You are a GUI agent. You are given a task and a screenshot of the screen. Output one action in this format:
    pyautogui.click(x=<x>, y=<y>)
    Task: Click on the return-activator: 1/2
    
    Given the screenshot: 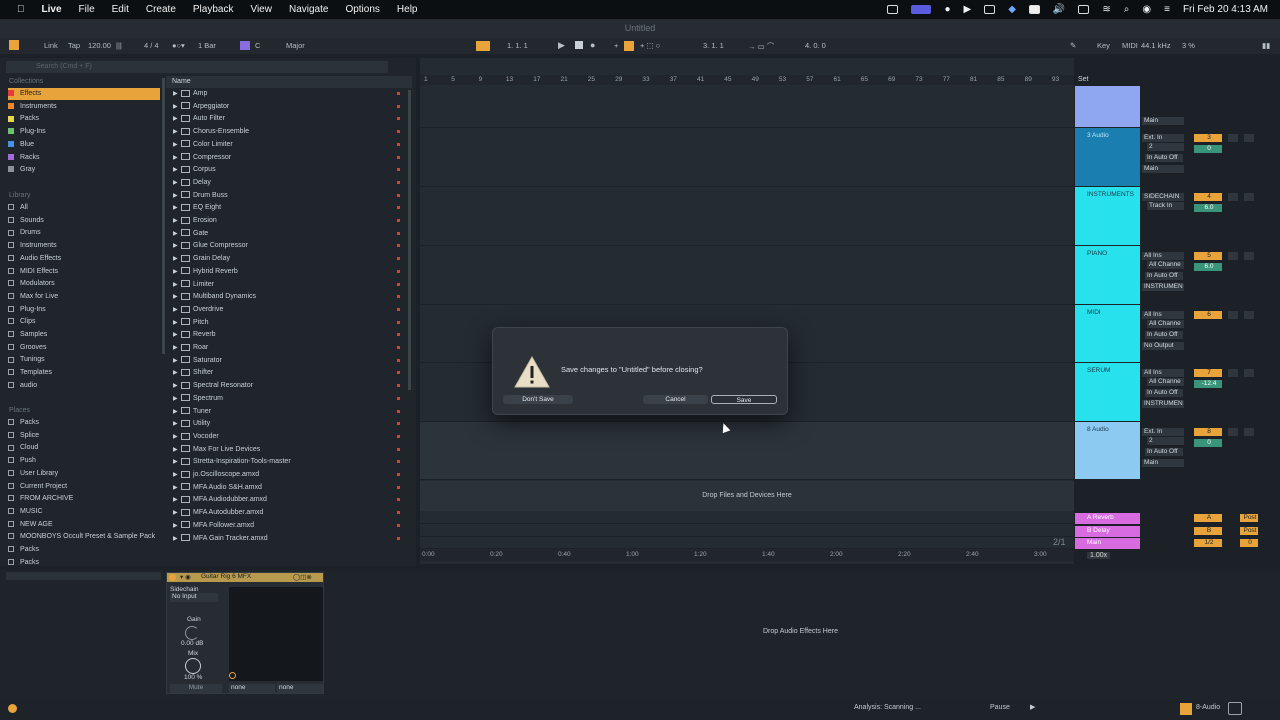 What is the action you would take?
    pyautogui.click(x=1208, y=543)
    